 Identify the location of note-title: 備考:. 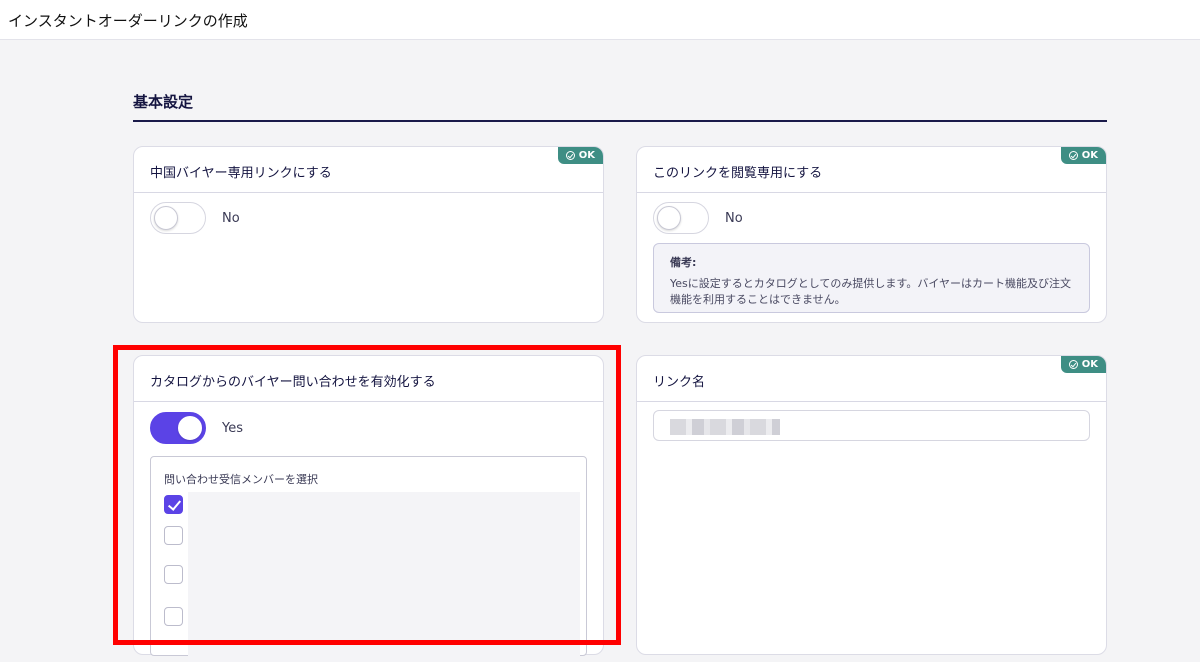
(683, 262).